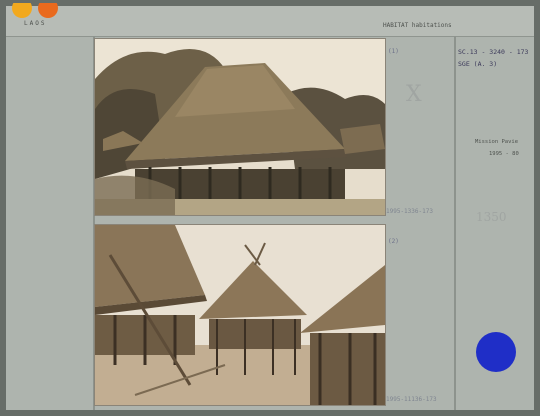 This screenshot has width=540, height=416. Describe the element at coordinates (504, 154) in the screenshot. I see `mission-years: 1995 - 80` at that location.